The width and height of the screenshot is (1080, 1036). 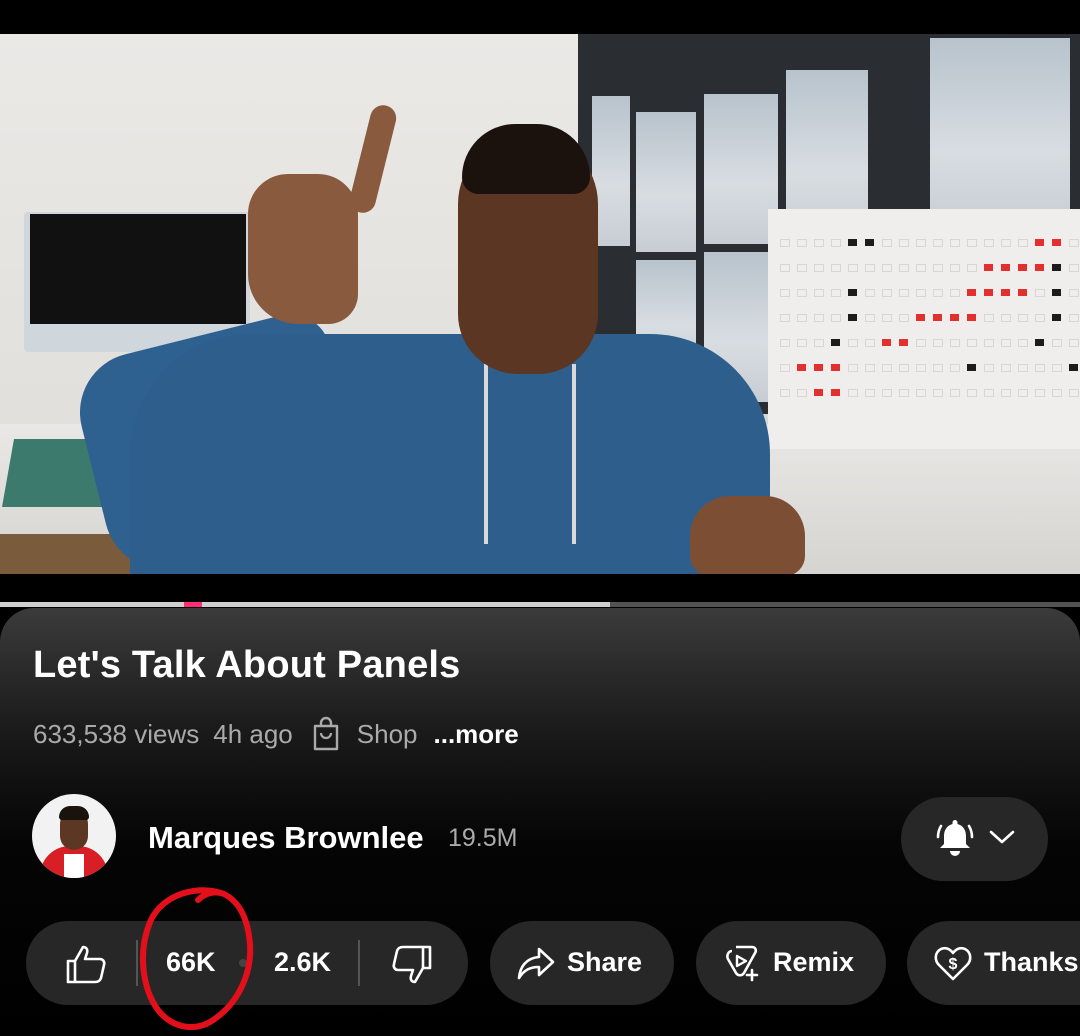 I want to click on view-count: 633,538 views, so click(x=116, y=733).